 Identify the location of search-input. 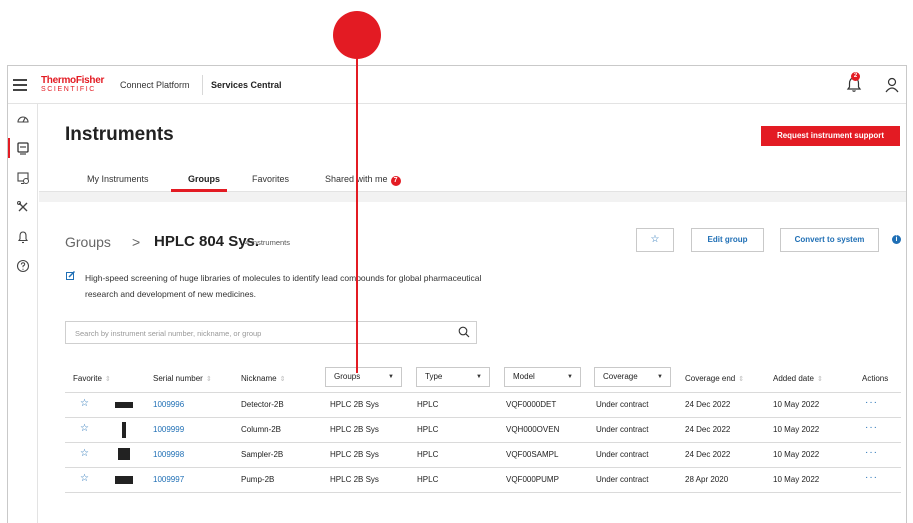
(255, 333).